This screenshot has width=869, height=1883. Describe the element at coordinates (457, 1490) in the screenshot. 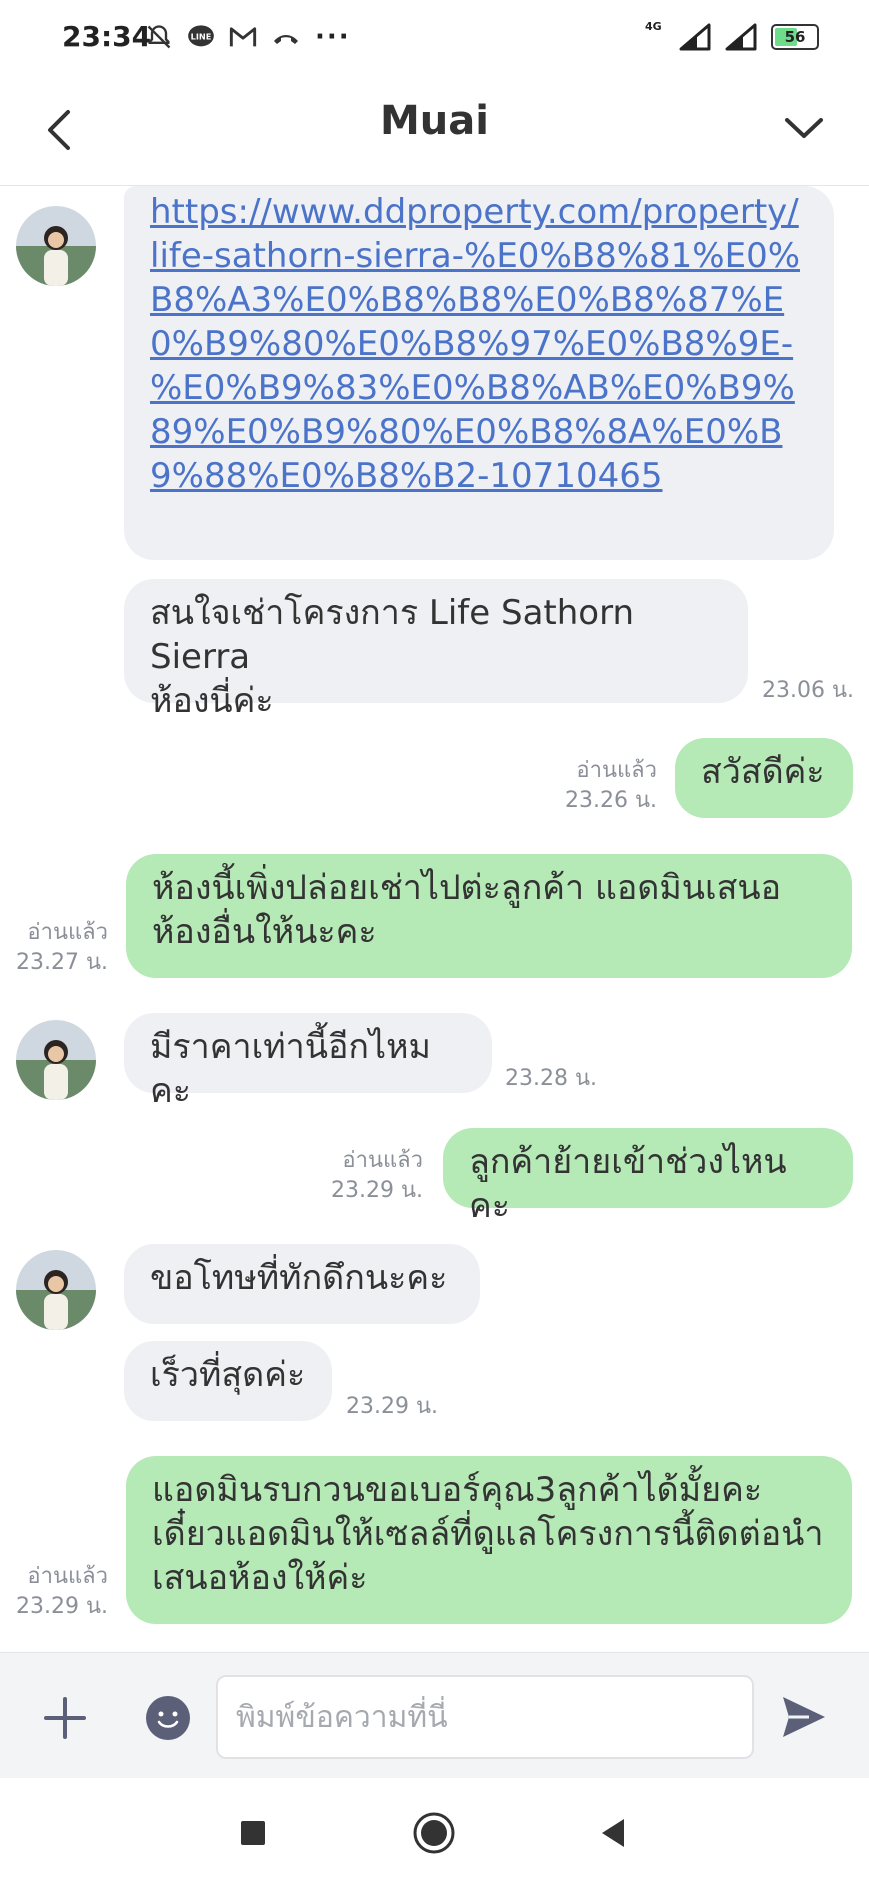

I see `message-line: แอดมินรบกวนขอเบอร์คุณ3ลูกค้าได้มั้ยคะ` at that location.